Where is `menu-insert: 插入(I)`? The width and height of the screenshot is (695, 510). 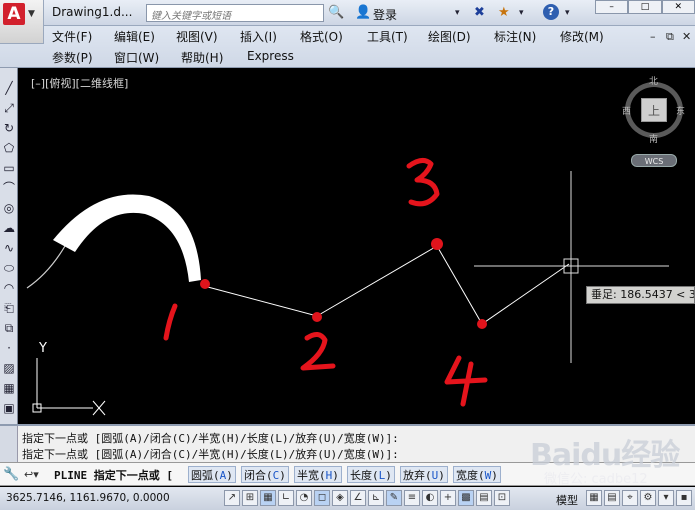
menu-insert: 插入(I) is located at coordinates (258, 36).